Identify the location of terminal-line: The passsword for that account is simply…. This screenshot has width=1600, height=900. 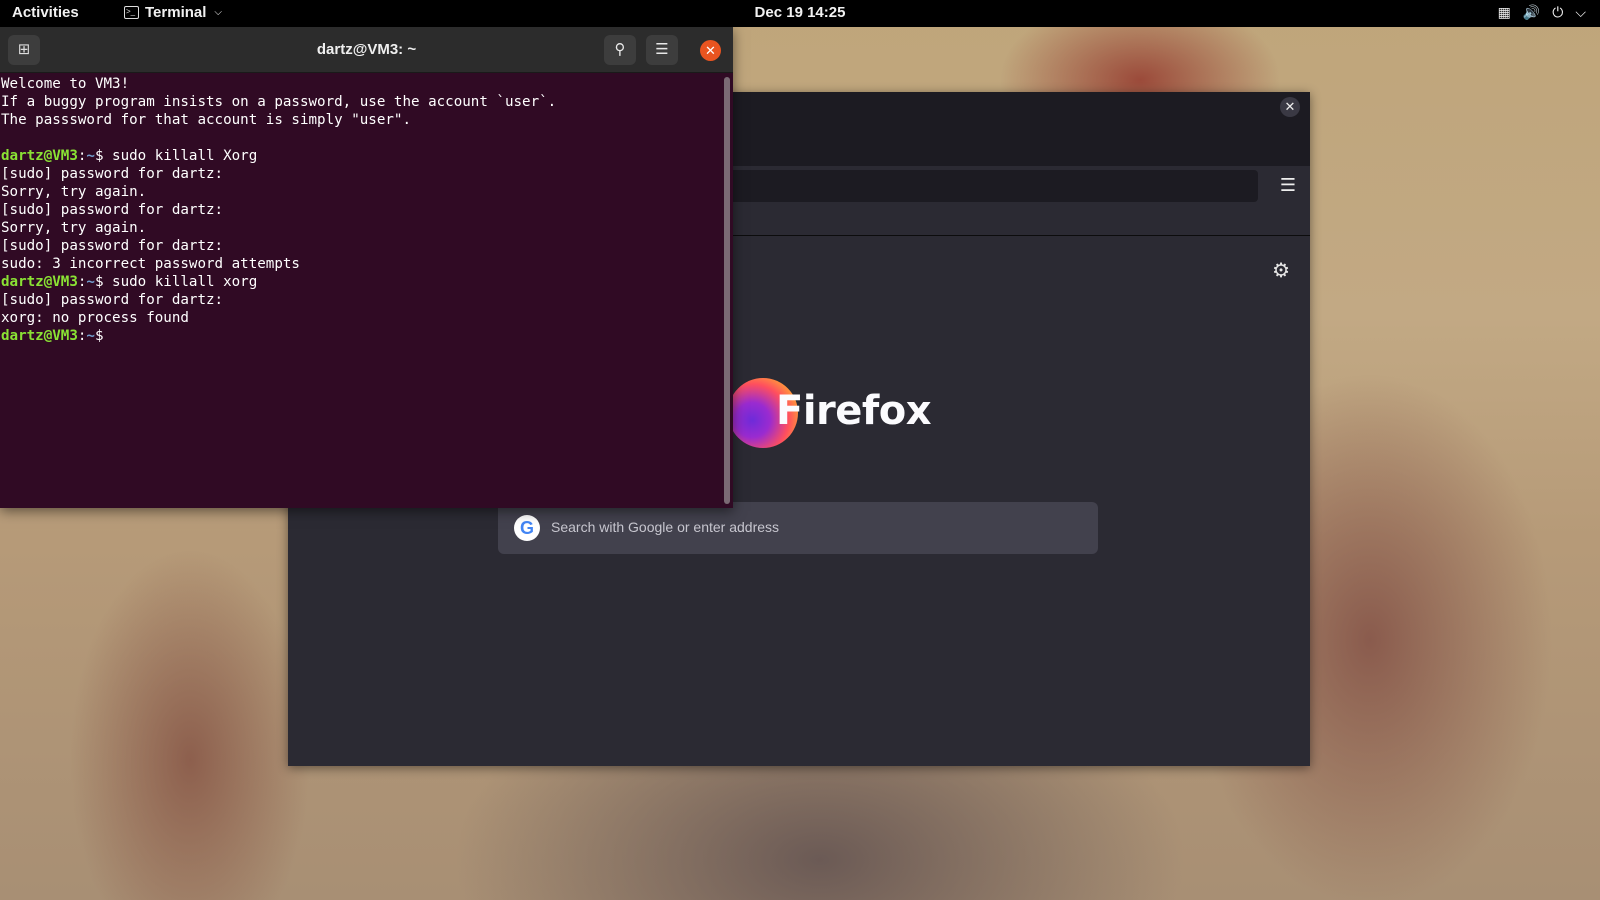
(206, 120).